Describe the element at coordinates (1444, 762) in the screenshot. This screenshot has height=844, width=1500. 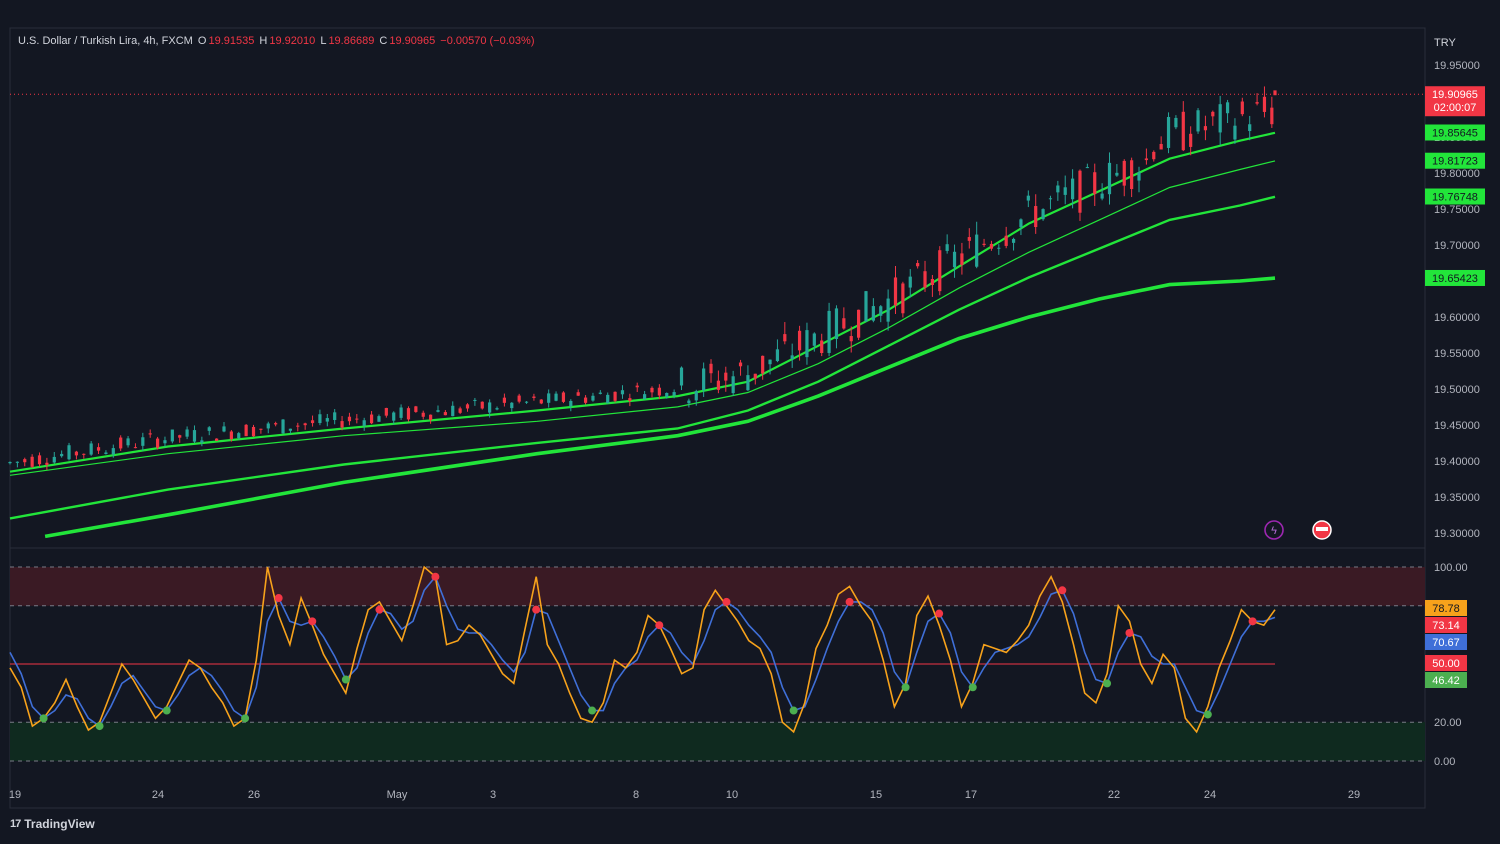
I see `osc-tick-label: 0.00` at that location.